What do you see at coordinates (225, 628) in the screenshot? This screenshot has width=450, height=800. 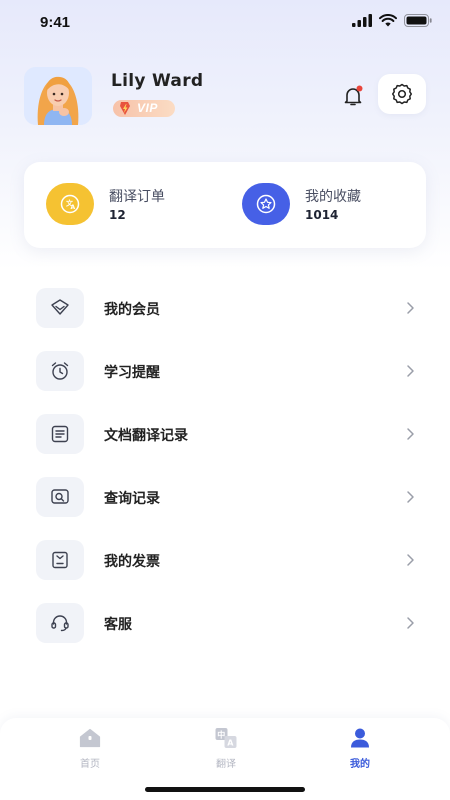 I see `menu-item-customer-service: 客服` at bounding box center [225, 628].